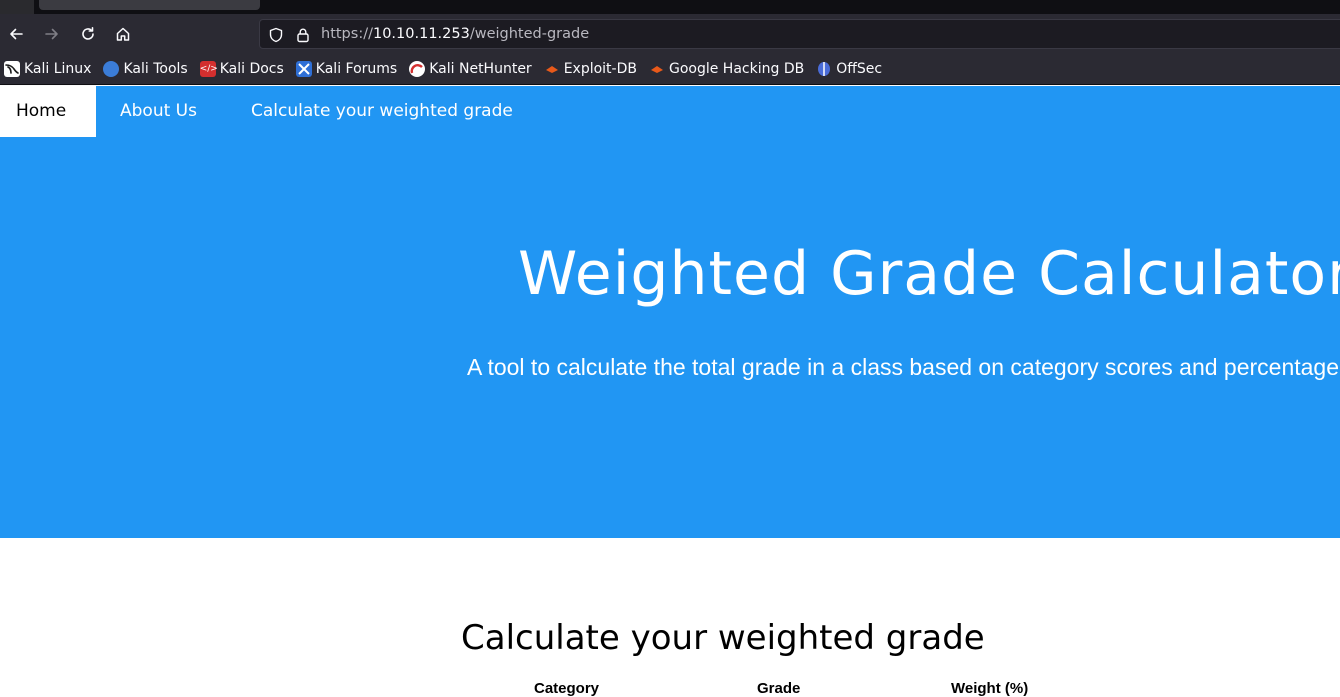 The image size is (1340, 697). Describe the element at coordinates (567, 688) in the screenshot. I see `column-header-category: Category` at that location.